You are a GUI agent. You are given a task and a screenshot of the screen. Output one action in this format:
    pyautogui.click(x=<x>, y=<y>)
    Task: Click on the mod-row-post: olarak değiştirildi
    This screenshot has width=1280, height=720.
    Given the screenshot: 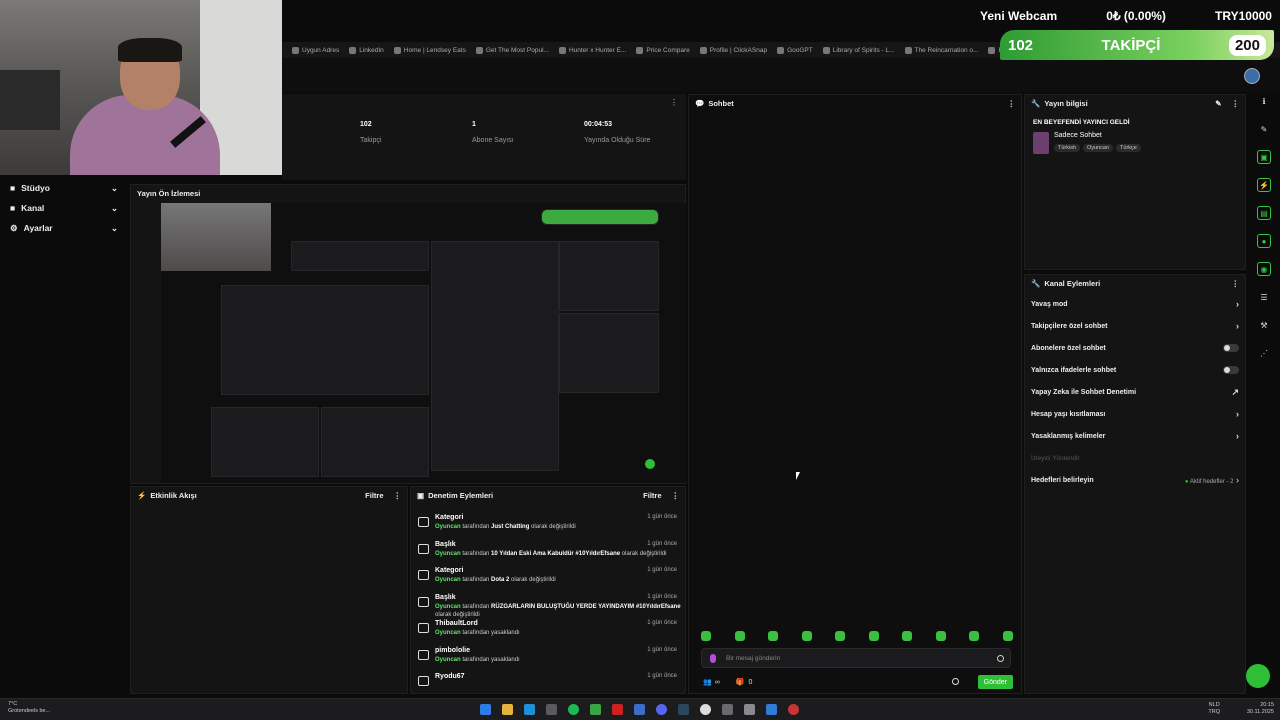 What is the action you would take?
    pyautogui.click(x=643, y=553)
    